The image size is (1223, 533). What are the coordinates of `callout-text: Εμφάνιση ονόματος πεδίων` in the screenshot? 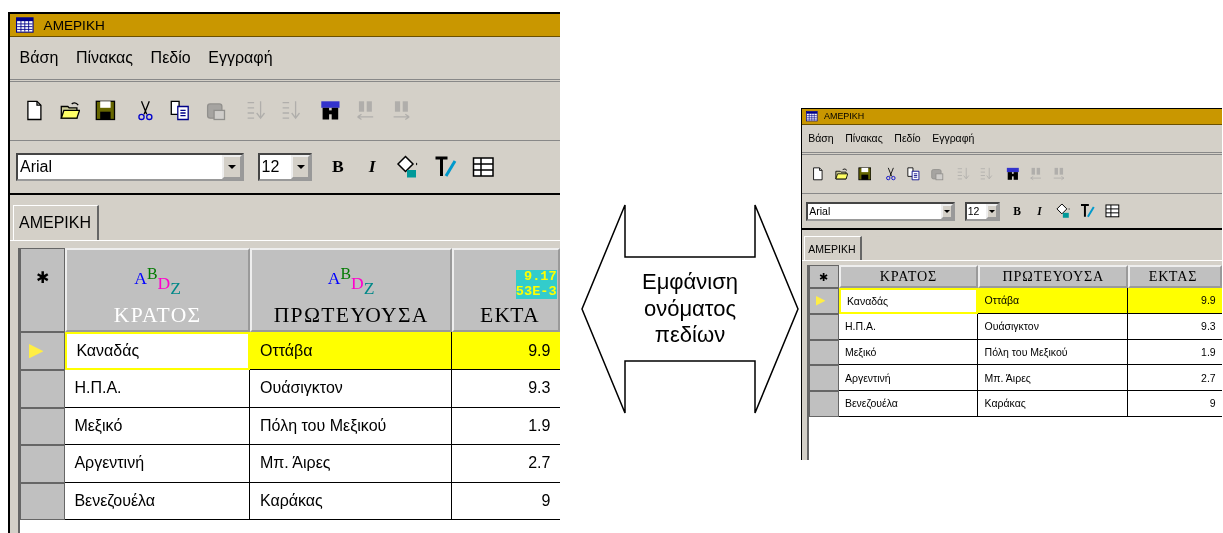 It's located at (689, 309).